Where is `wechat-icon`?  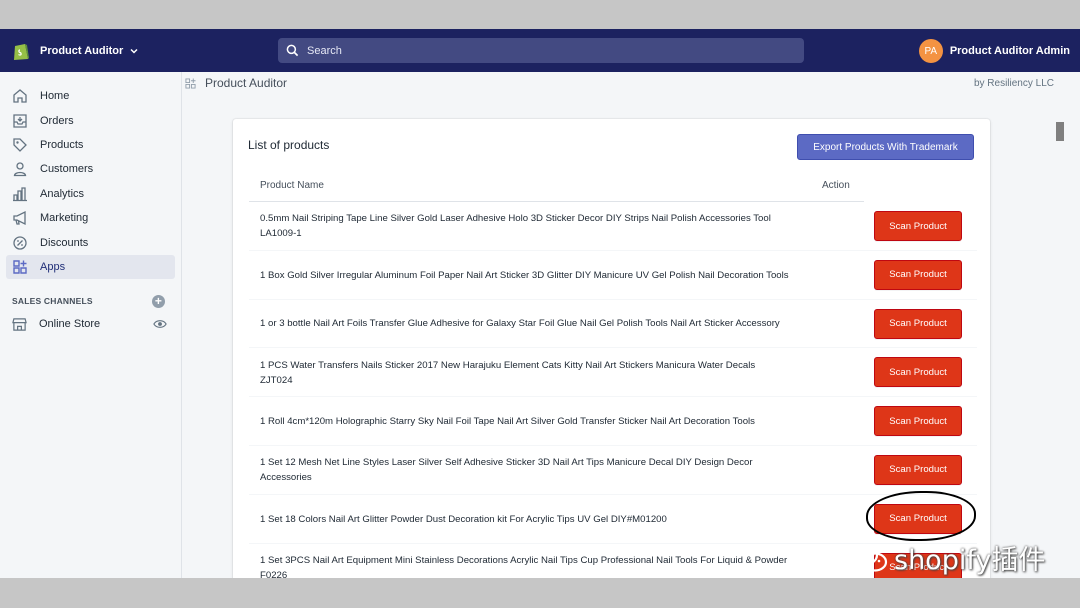
wechat-icon is located at coordinates (868, 557).